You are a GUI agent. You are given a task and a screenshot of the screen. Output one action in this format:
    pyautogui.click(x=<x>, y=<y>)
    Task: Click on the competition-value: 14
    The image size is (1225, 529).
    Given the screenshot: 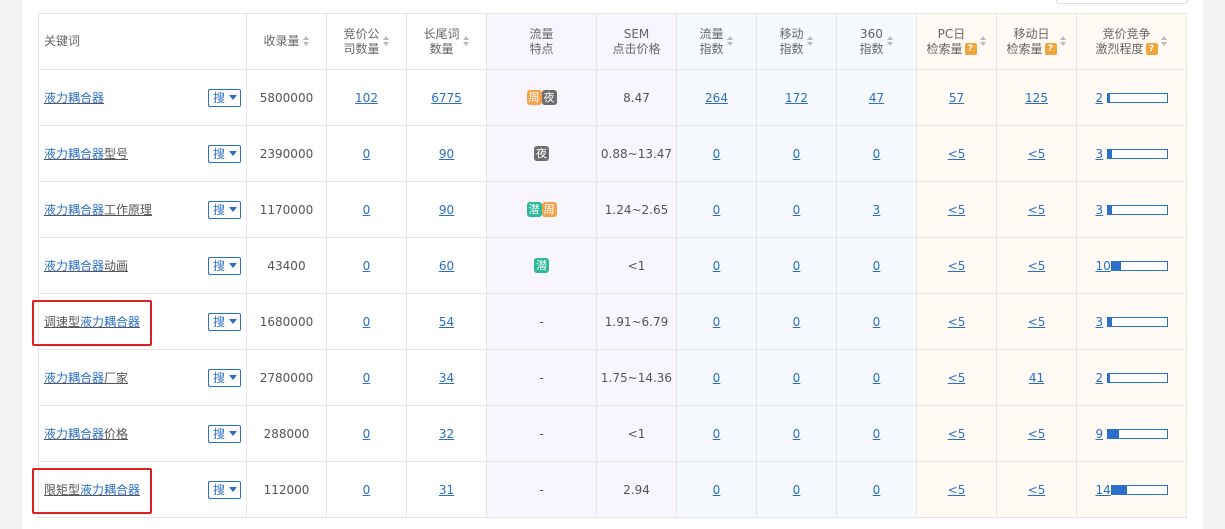 What is the action you would take?
    pyautogui.click(x=1103, y=490)
    